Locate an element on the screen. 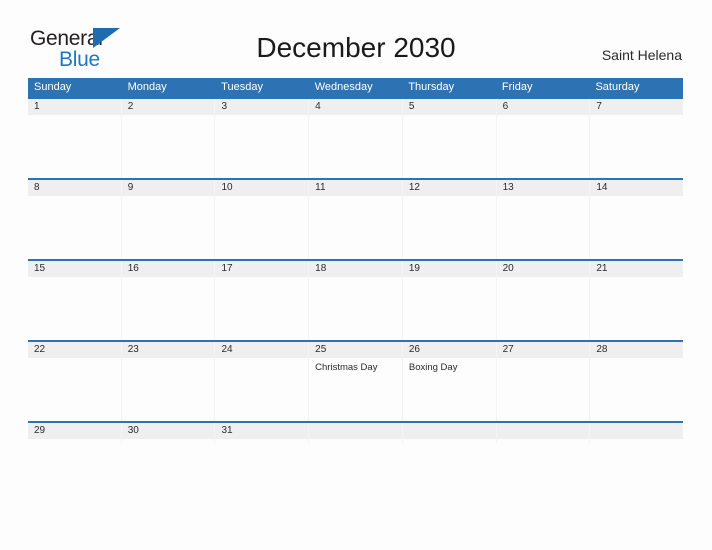 This screenshot has height=550, width=712. day-number: 1 is located at coordinates (37, 106).